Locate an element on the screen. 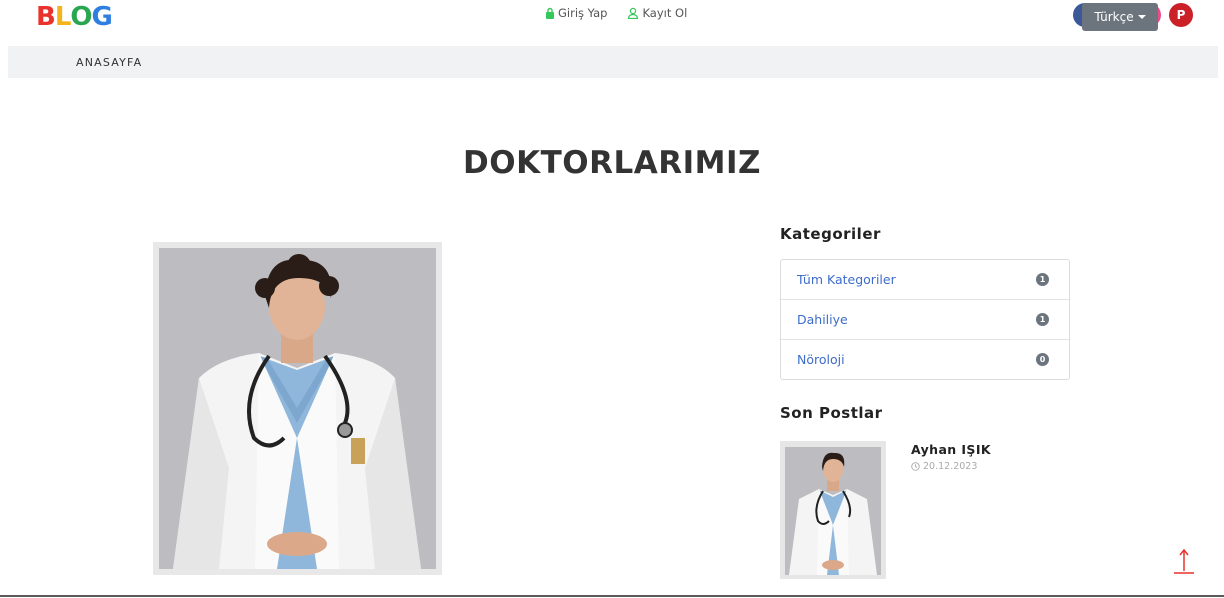 The width and height of the screenshot is (1224, 598). doctor-photo is located at coordinates (297, 408).